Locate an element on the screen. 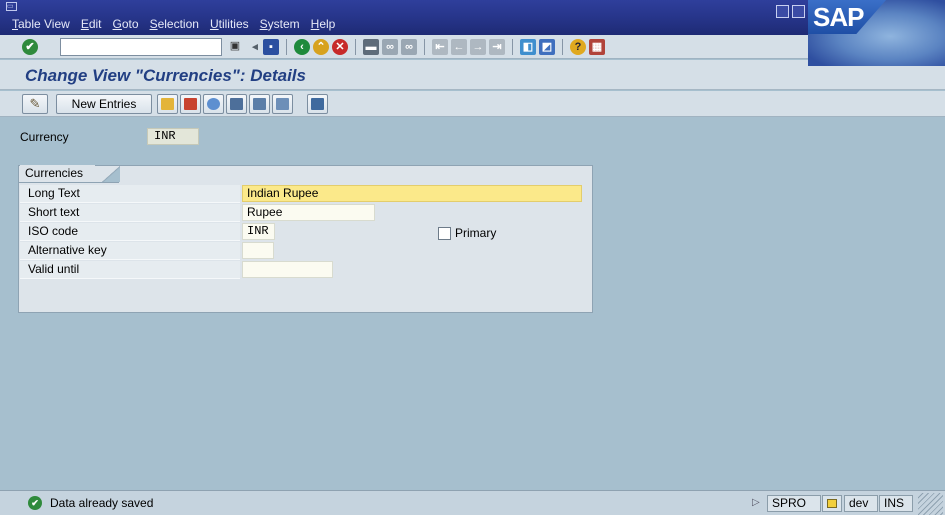  alternative-key-label: Alternative key is located at coordinates (130, 251).